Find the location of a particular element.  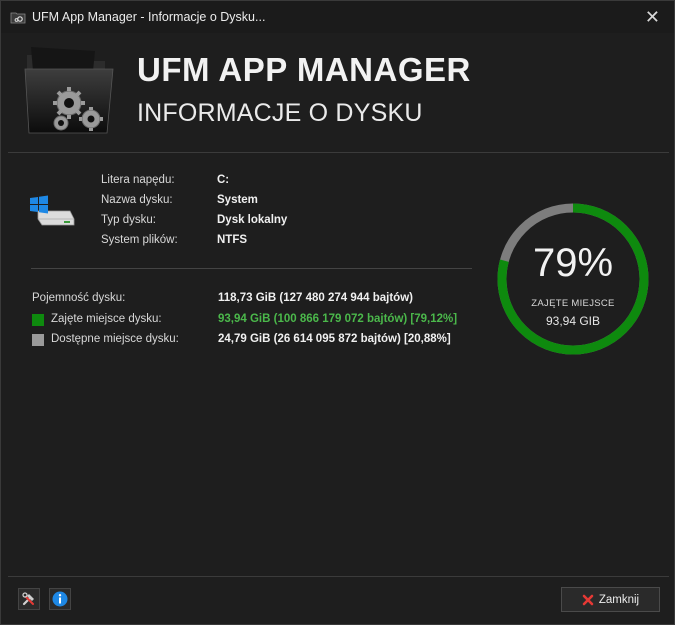

close-button-label: Zamknij is located at coordinates (619, 599).